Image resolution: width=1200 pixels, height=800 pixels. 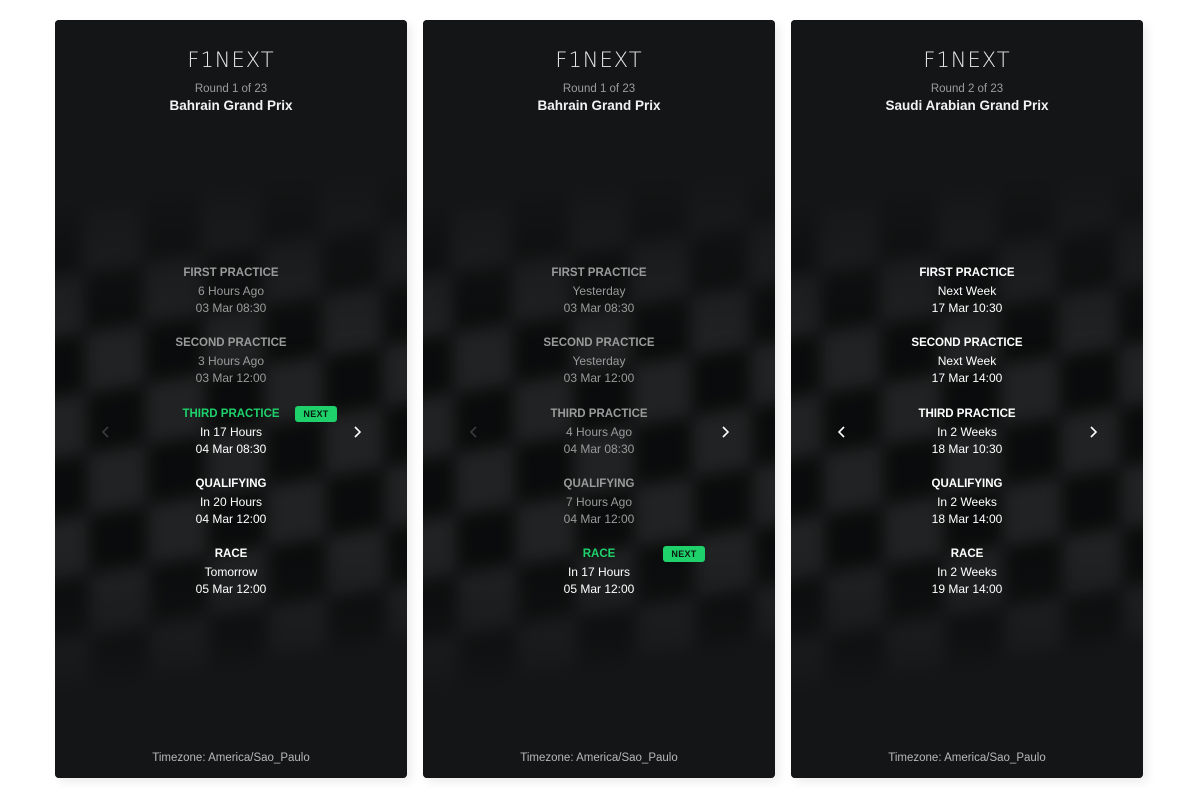 I want to click on grand-prix-title: Saudi Arabian Grand Prix, so click(x=967, y=105).